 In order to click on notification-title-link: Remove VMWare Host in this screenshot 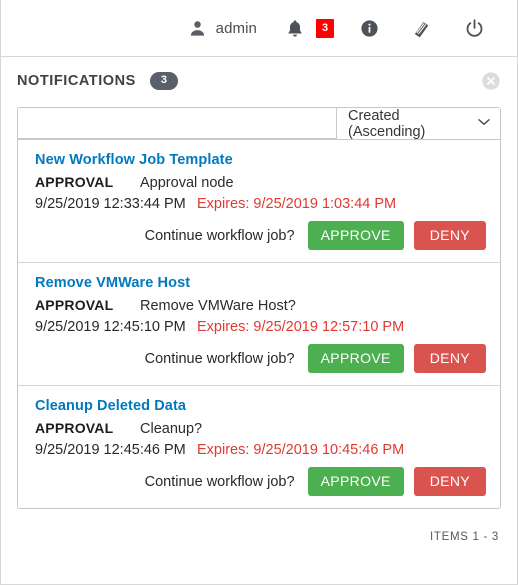, I will do `click(260, 283)`.